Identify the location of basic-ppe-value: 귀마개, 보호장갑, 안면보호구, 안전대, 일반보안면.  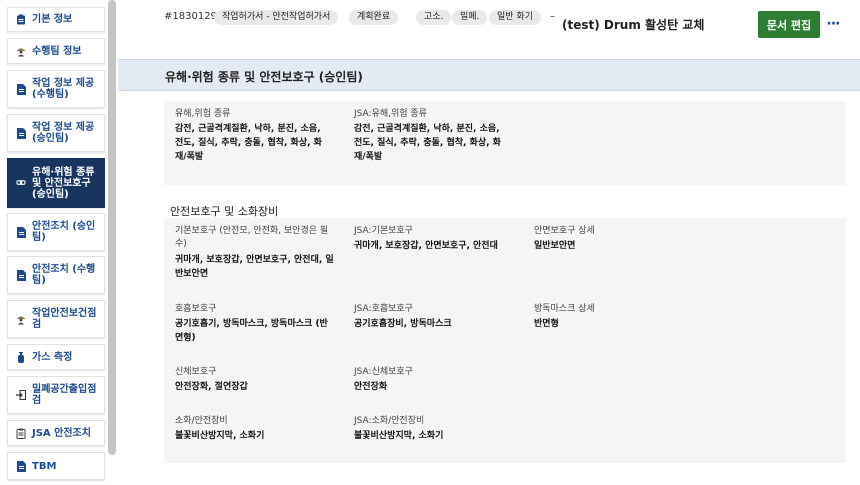
(254, 267).